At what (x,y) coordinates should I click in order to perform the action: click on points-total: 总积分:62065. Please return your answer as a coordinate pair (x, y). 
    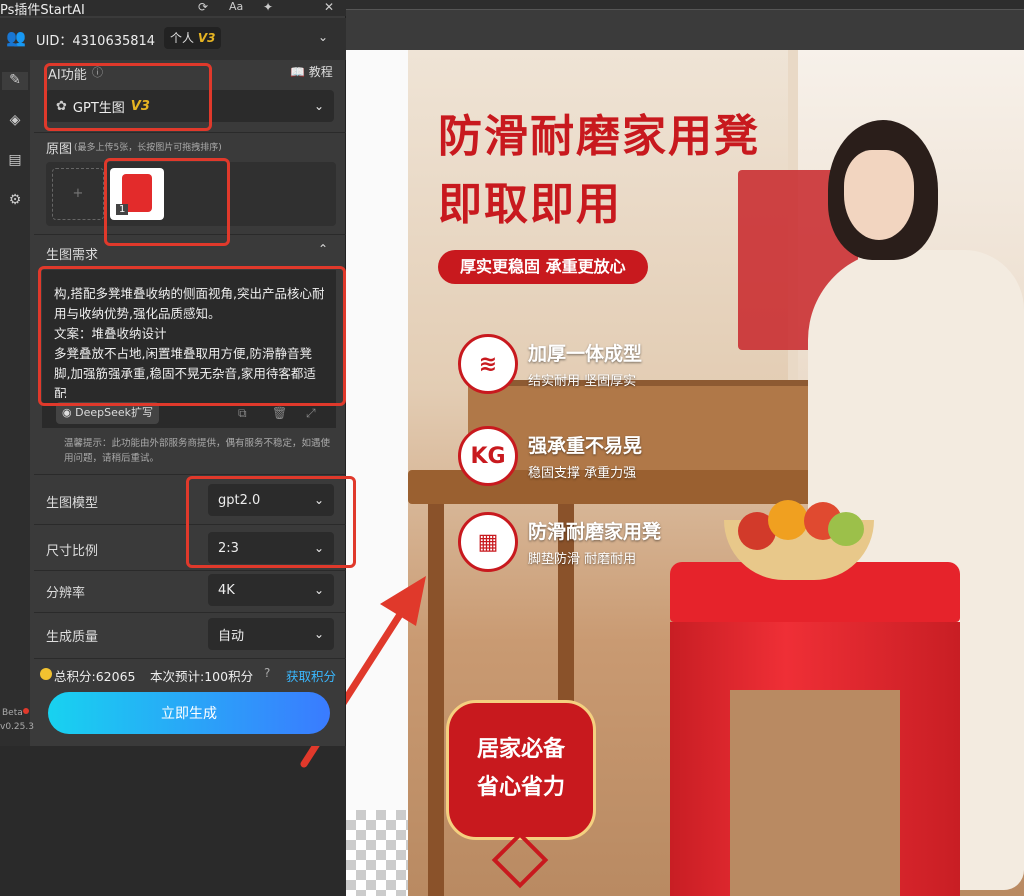
    Looking at the image, I should click on (95, 676).